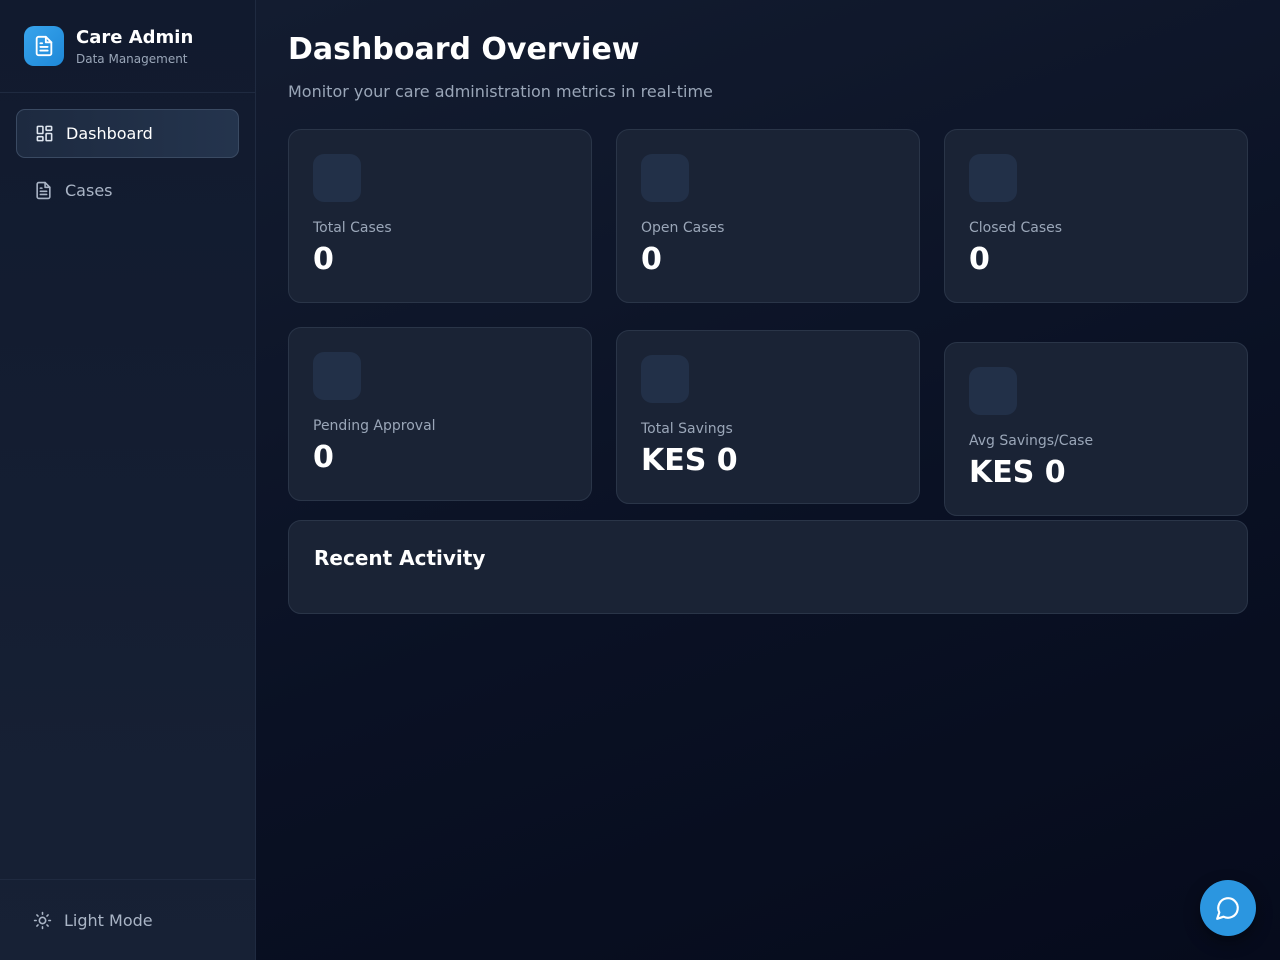 The image size is (1280, 960). Describe the element at coordinates (1096, 216) in the screenshot. I see `stat-card-closed-cases: Closed Cases 0` at that location.